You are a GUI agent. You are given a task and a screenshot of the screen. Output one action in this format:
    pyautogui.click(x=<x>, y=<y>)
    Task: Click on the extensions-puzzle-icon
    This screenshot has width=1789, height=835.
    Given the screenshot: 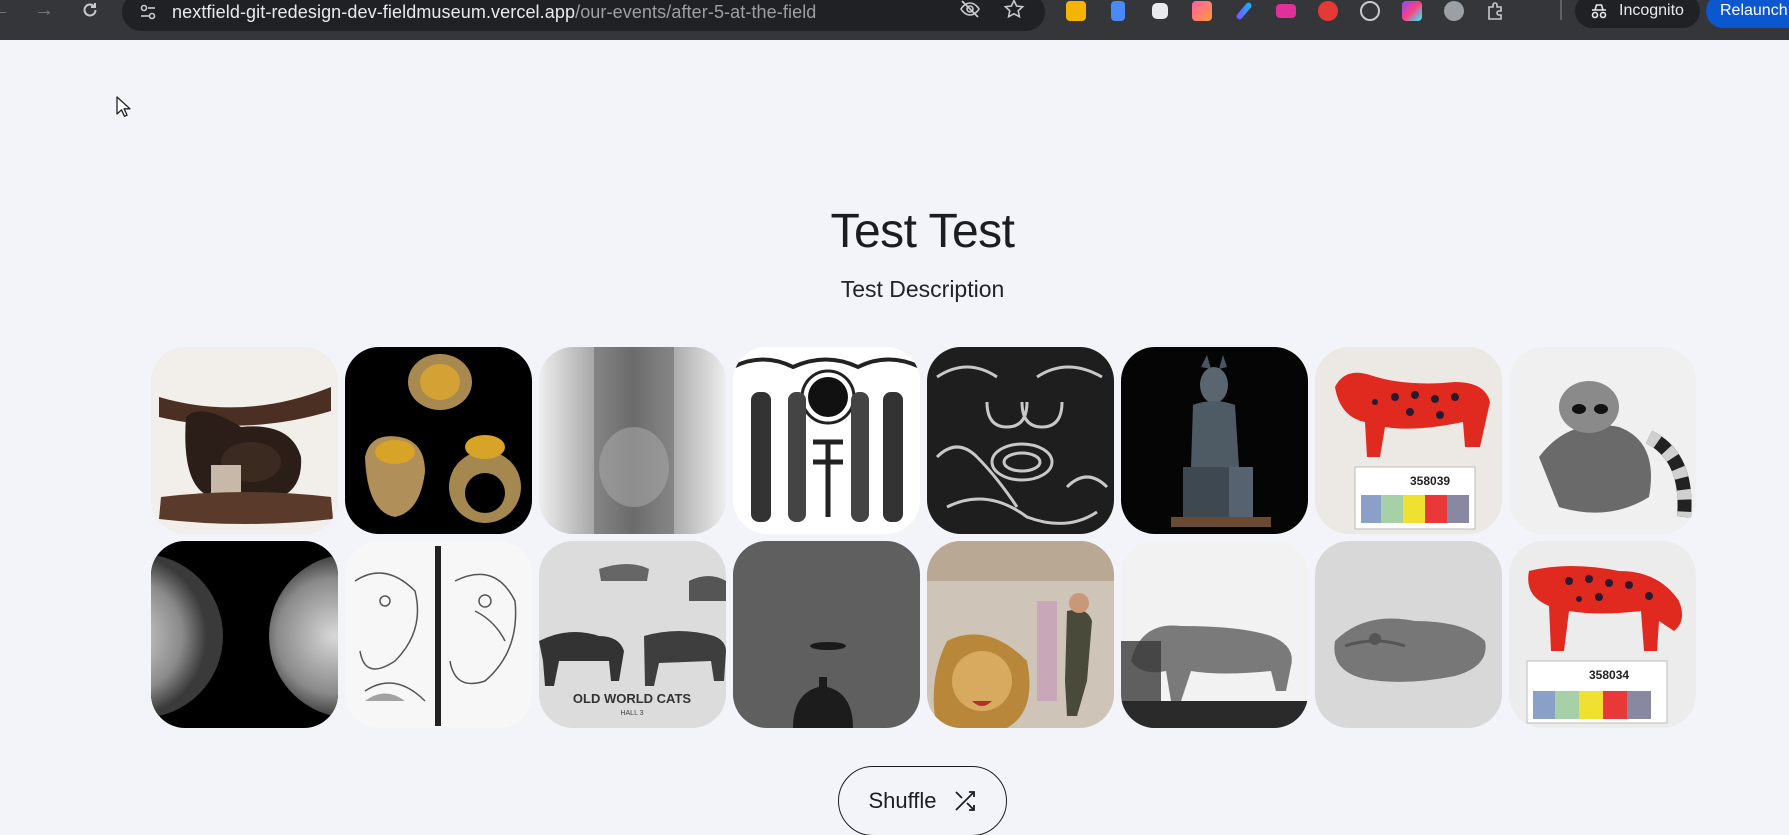 What is the action you would take?
    pyautogui.click(x=1496, y=11)
    